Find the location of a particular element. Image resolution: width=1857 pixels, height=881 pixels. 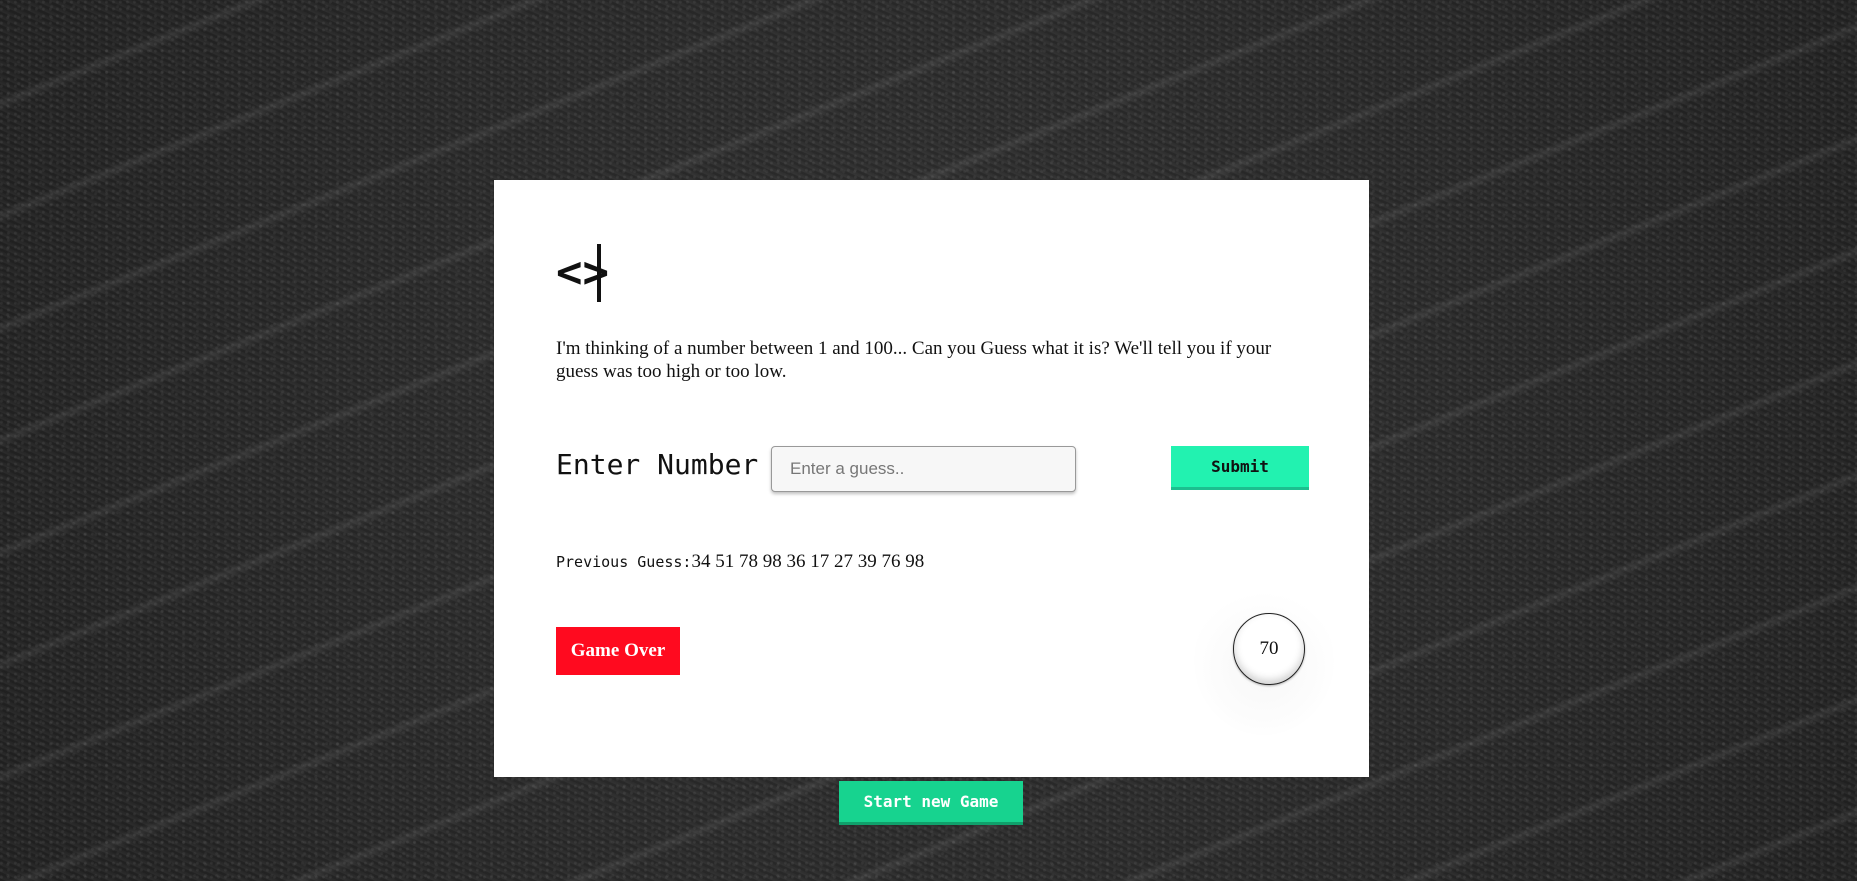

logo-glyph: <> is located at coordinates (582, 272).